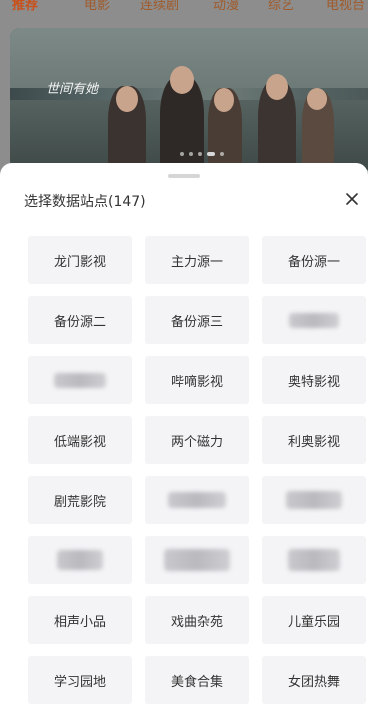 This screenshot has height=723, width=368. Describe the element at coordinates (159, 6) in the screenshot. I see `tab-series: 连续剧` at that location.